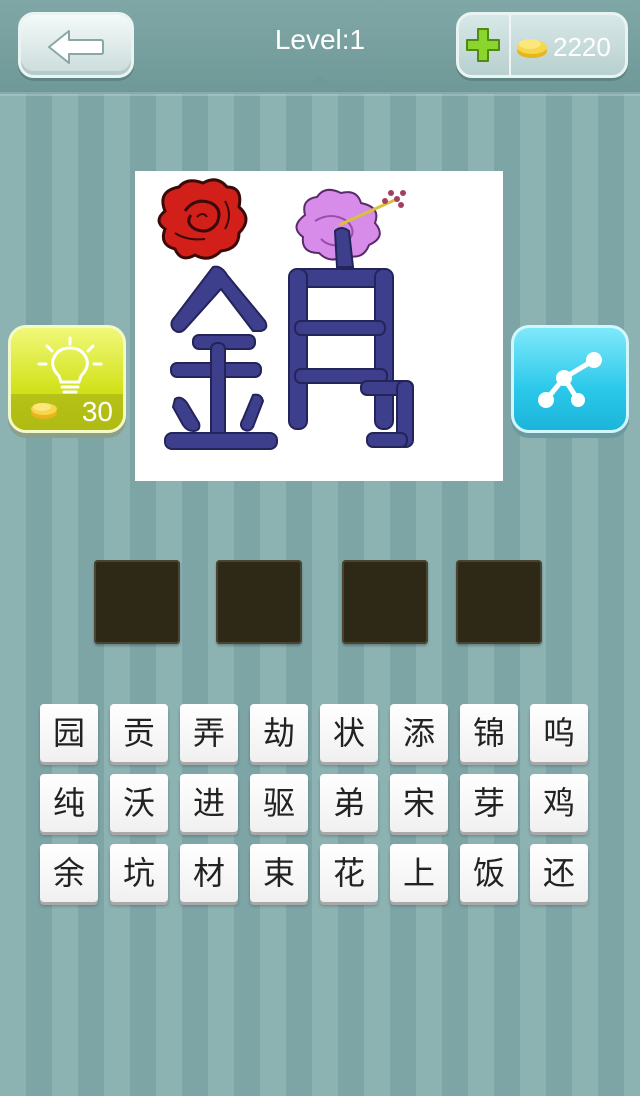  What do you see at coordinates (349, 733) in the screenshot?
I see `letter-tile: 状` at bounding box center [349, 733].